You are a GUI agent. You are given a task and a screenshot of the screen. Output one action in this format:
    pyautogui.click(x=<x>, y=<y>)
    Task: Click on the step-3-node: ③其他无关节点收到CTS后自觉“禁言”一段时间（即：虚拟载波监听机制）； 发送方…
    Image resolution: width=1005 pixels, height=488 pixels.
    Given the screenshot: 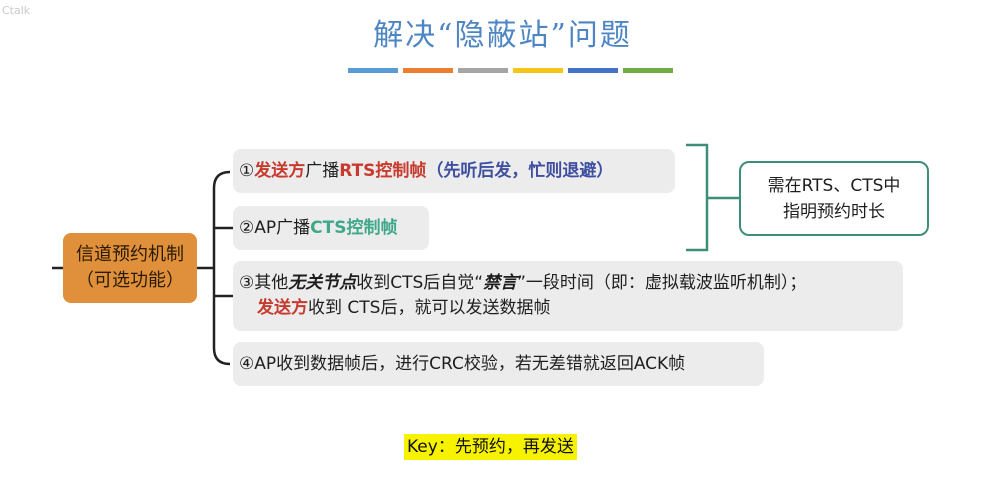 What is the action you would take?
    pyautogui.click(x=568, y=296)
    